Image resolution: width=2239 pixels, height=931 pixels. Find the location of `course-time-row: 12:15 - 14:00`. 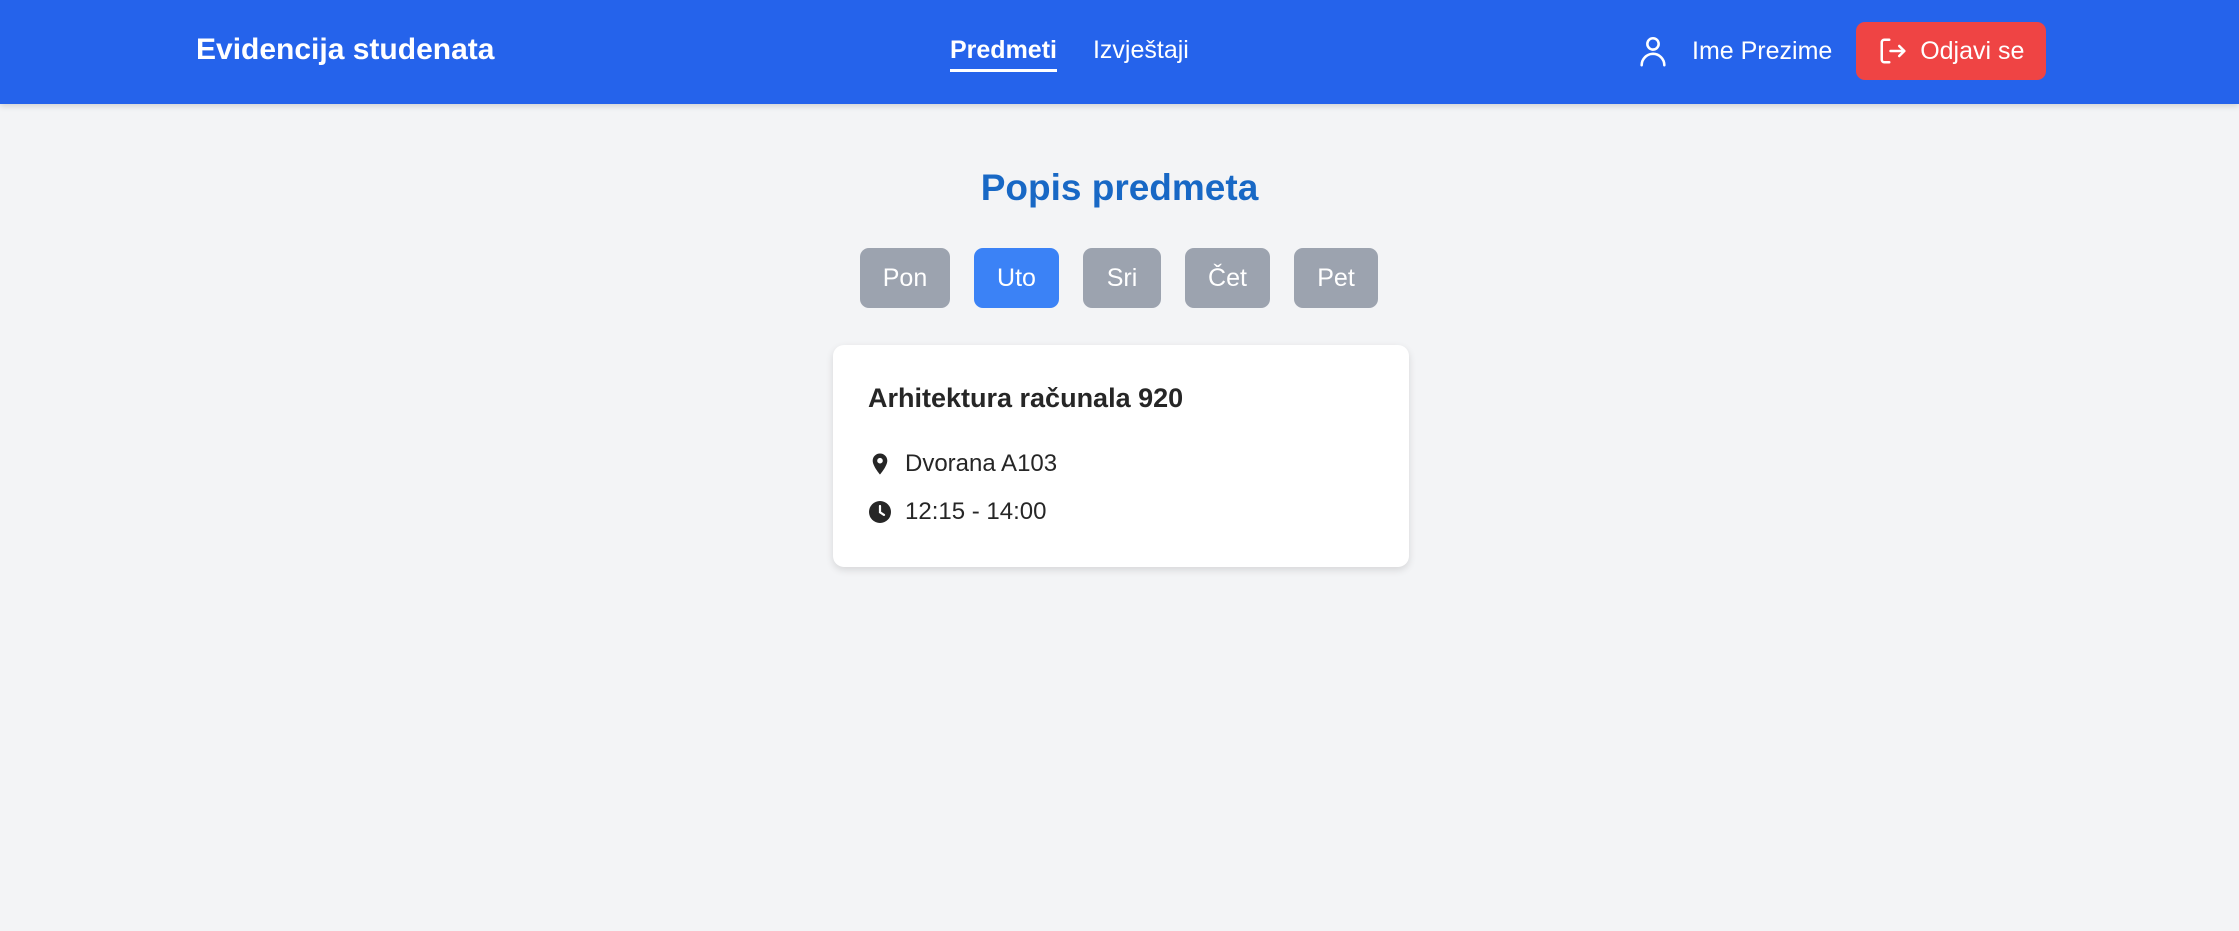

course-time-row: 12:15 - 14:00 is located at coordinates (957, 512).